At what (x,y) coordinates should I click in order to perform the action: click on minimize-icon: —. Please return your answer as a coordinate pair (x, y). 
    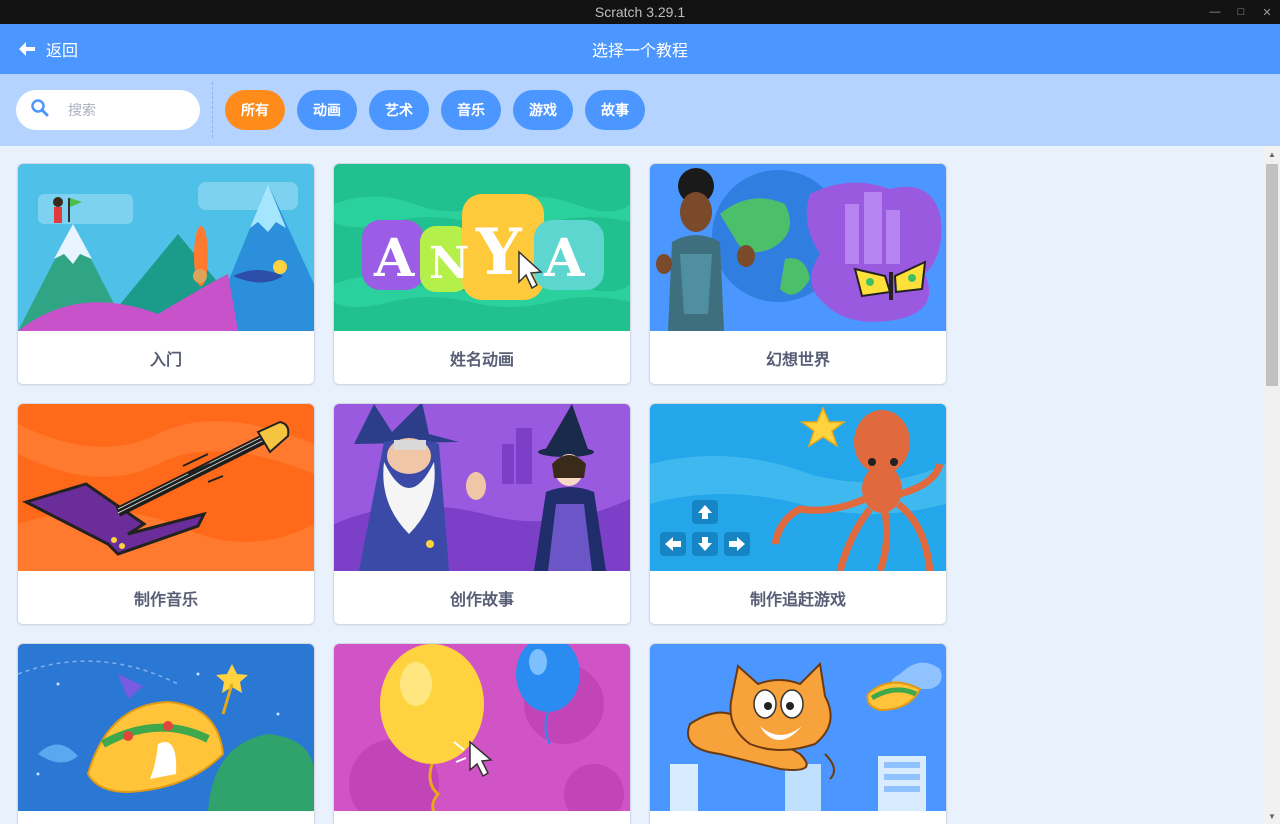
    Looking at the image, I should click on (1215, 12).